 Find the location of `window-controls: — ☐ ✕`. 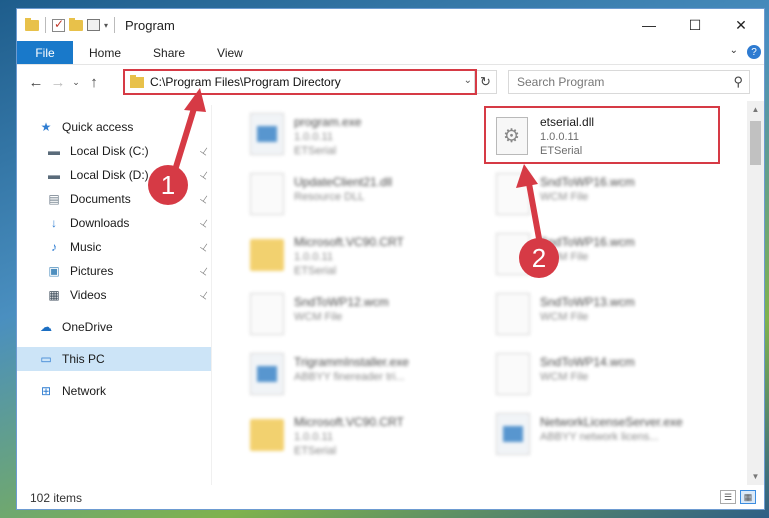

window-controls: — ☐ ✕ is located at coordinates (695, 25).